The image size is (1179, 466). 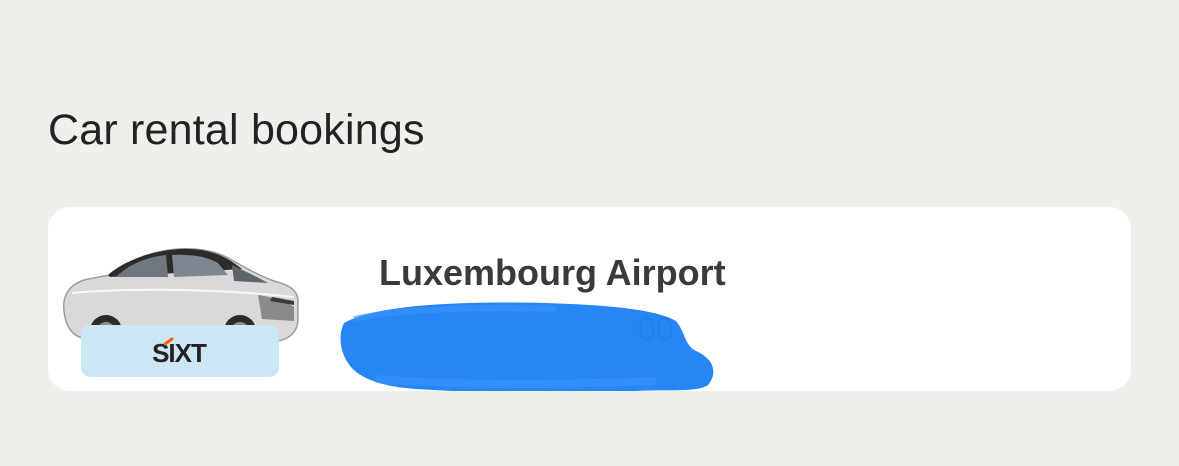 I want to click on redaction-scribble, so click(x=527, y=346).